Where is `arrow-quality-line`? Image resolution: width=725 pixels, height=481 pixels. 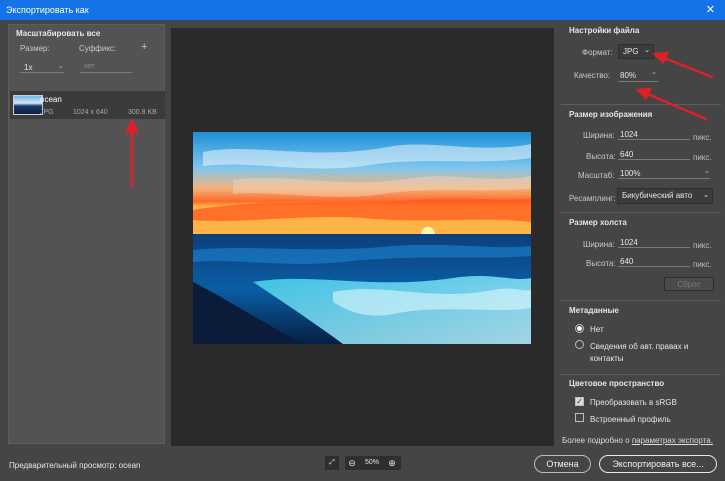 arrow-quality-line is located at coordinates (675, 106).